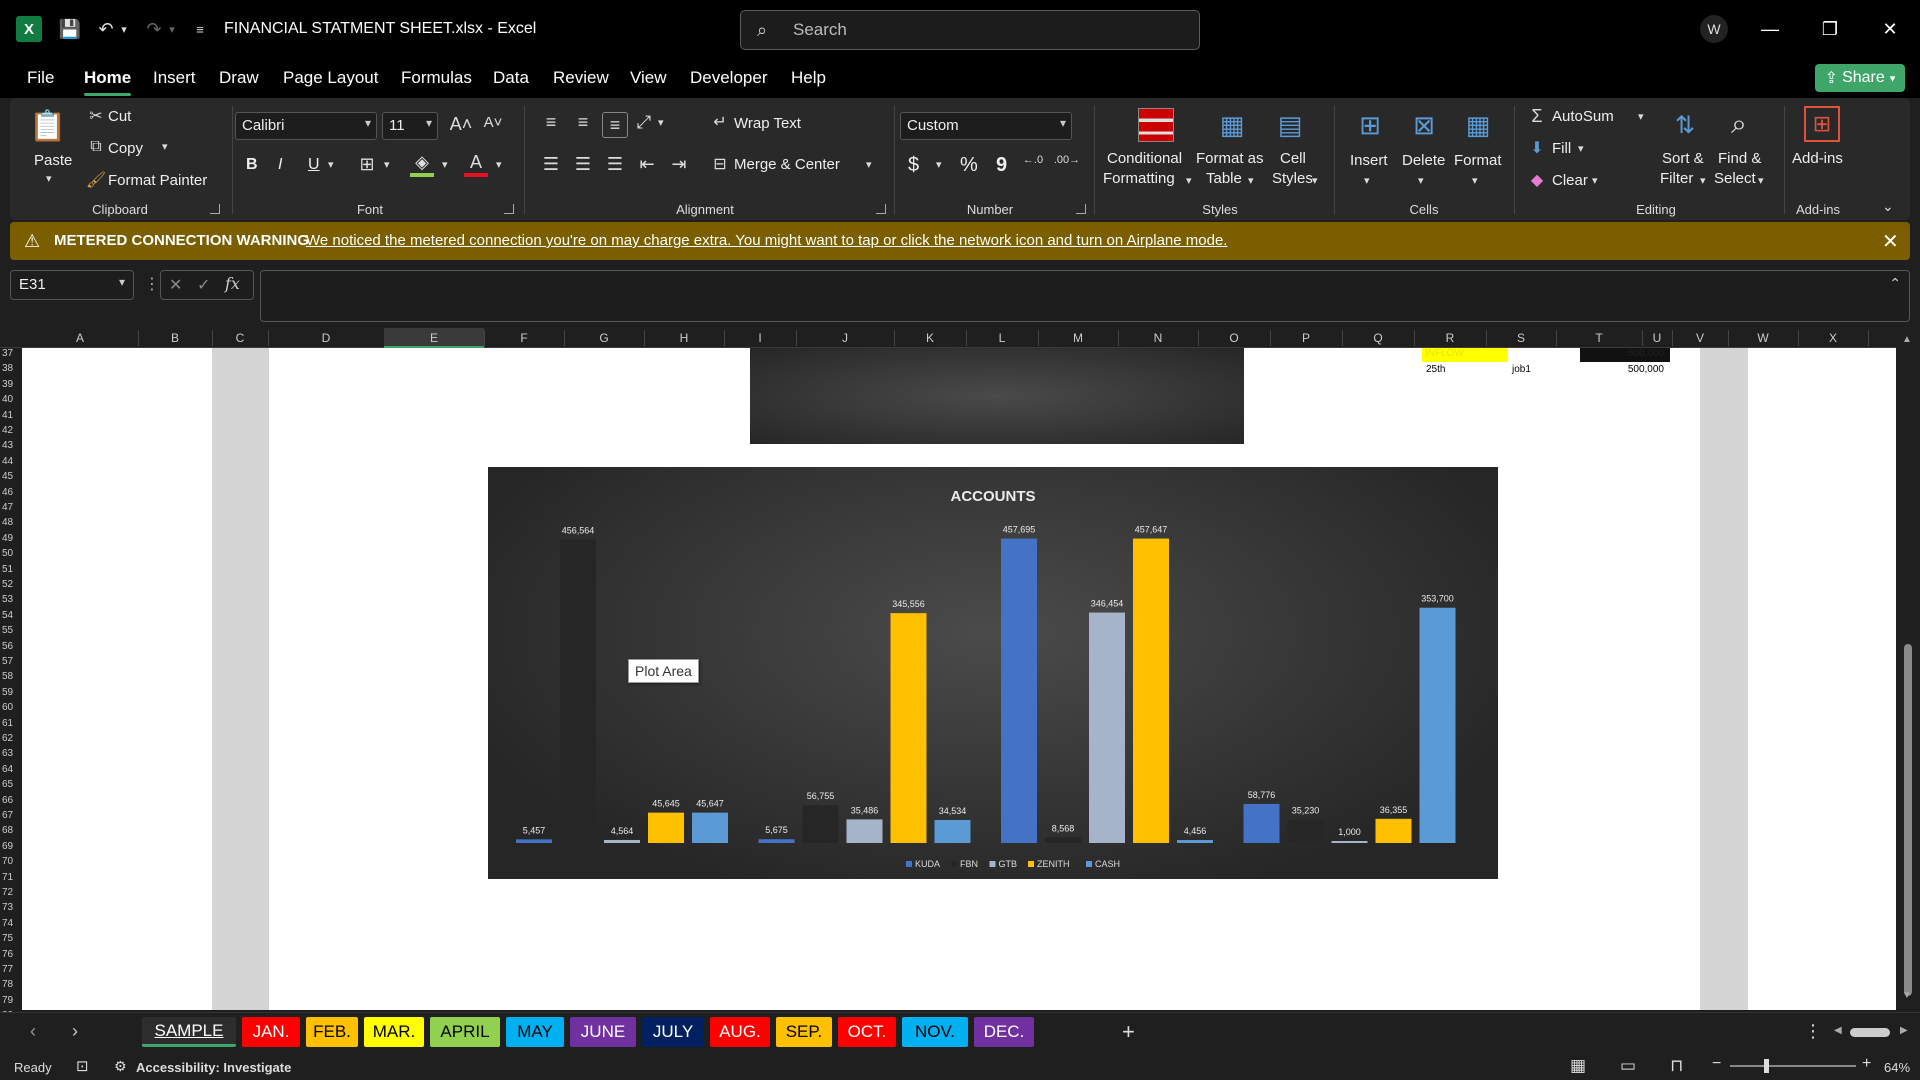 The width and height of the screenshot is (1920, 1080). What do you see at coordinates (12, 599) in the screenshot?
I see `row-header-53: 53` at bounding box center [12, 599].